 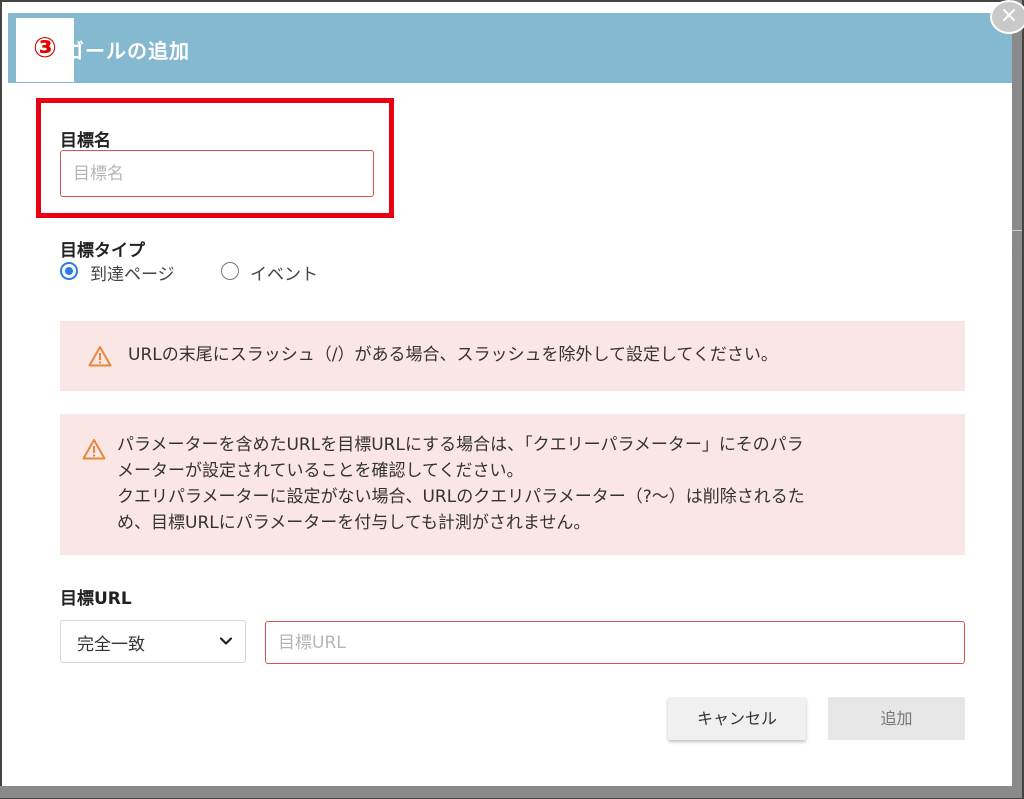 I want to click on goal-url-label: 目標URL, so click(x=96, y=599).